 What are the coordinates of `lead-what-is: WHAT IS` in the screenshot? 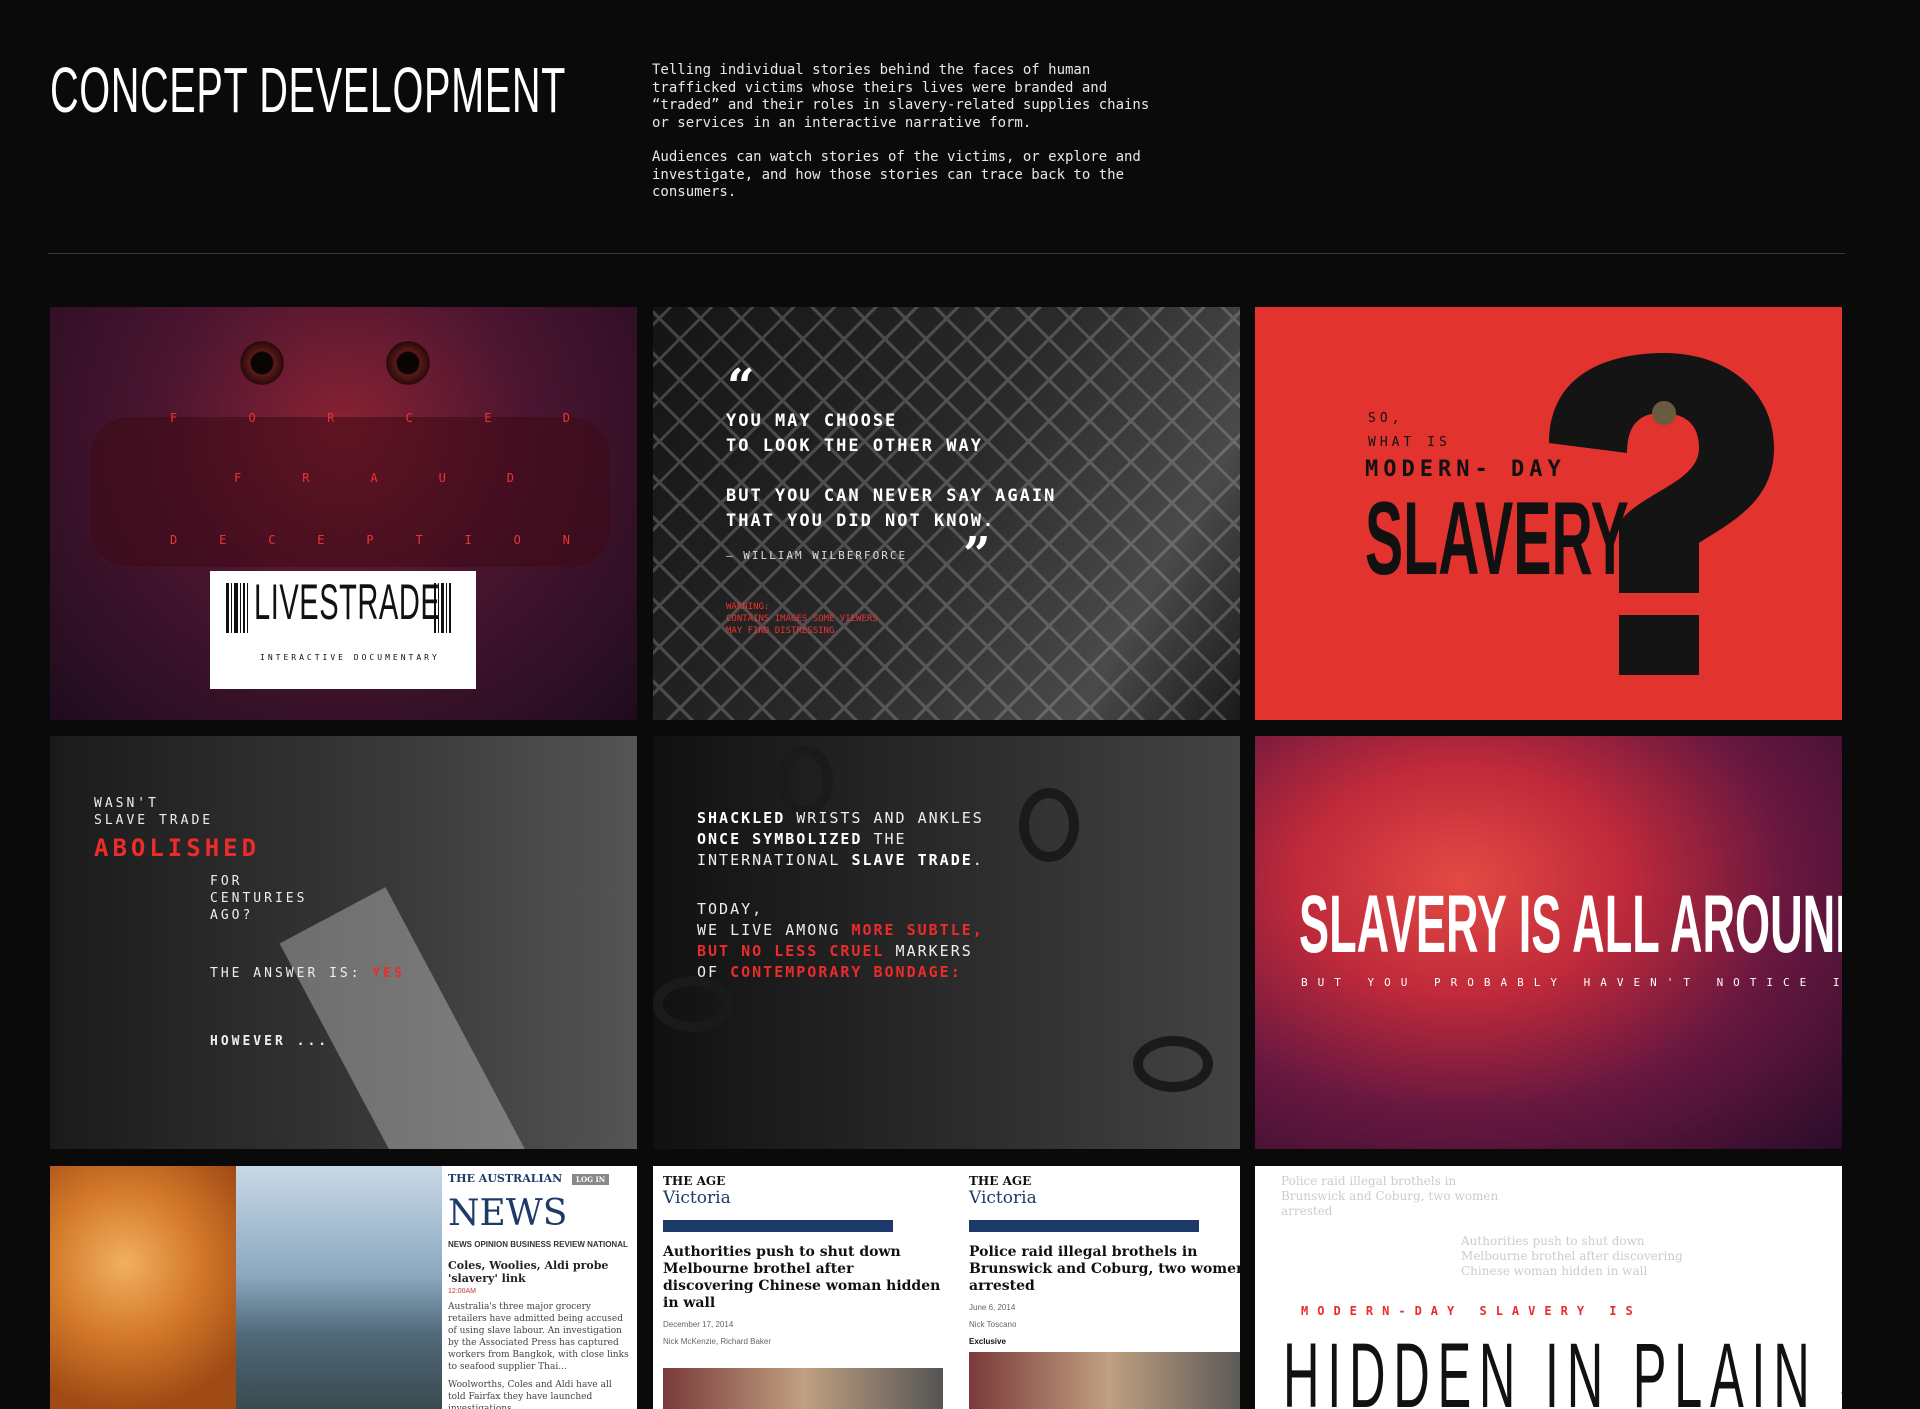 It's located at (1409, 442).